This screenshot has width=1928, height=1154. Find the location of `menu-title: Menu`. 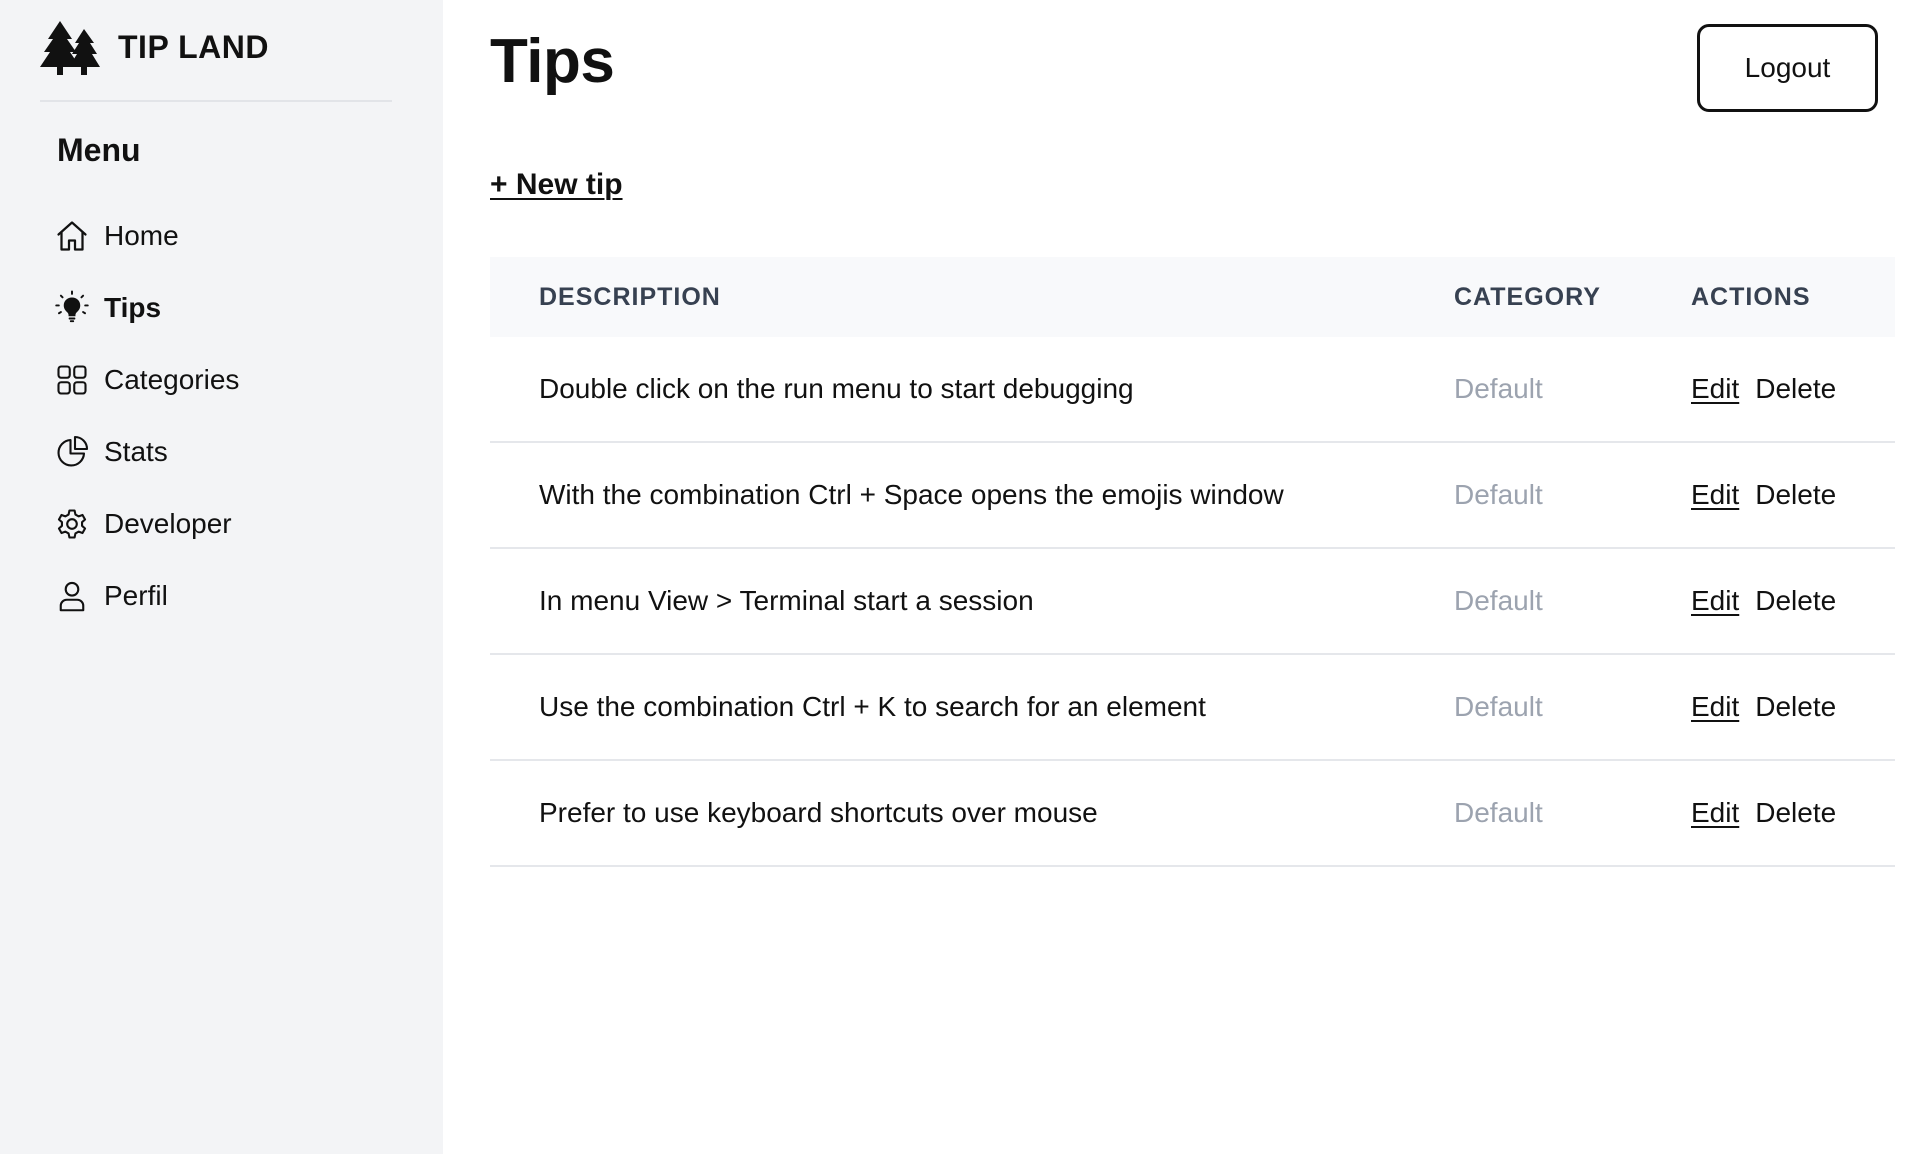

menu-title: Menu is located at coordinates (99, 150).